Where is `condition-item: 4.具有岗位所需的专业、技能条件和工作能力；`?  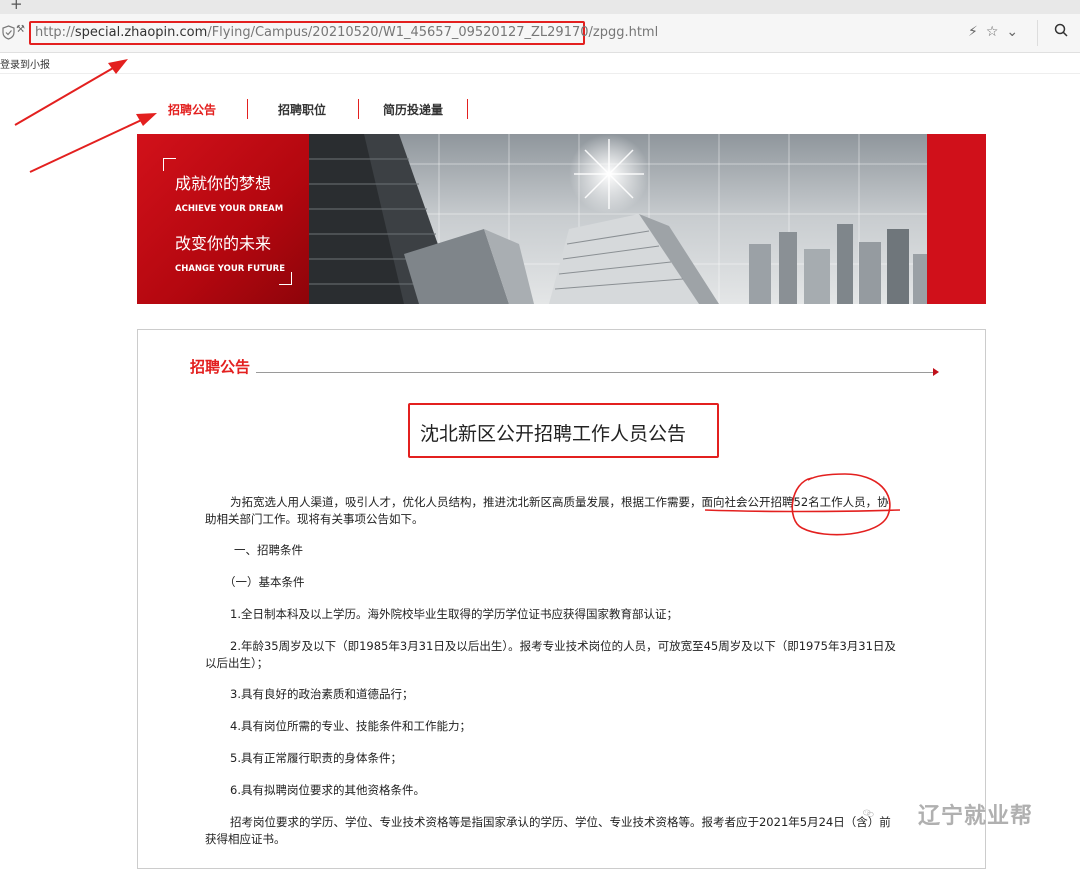
condition-item: 4.具有岗位所需的专业、技能条件和工作能力； is located at coordinates (350, 726).